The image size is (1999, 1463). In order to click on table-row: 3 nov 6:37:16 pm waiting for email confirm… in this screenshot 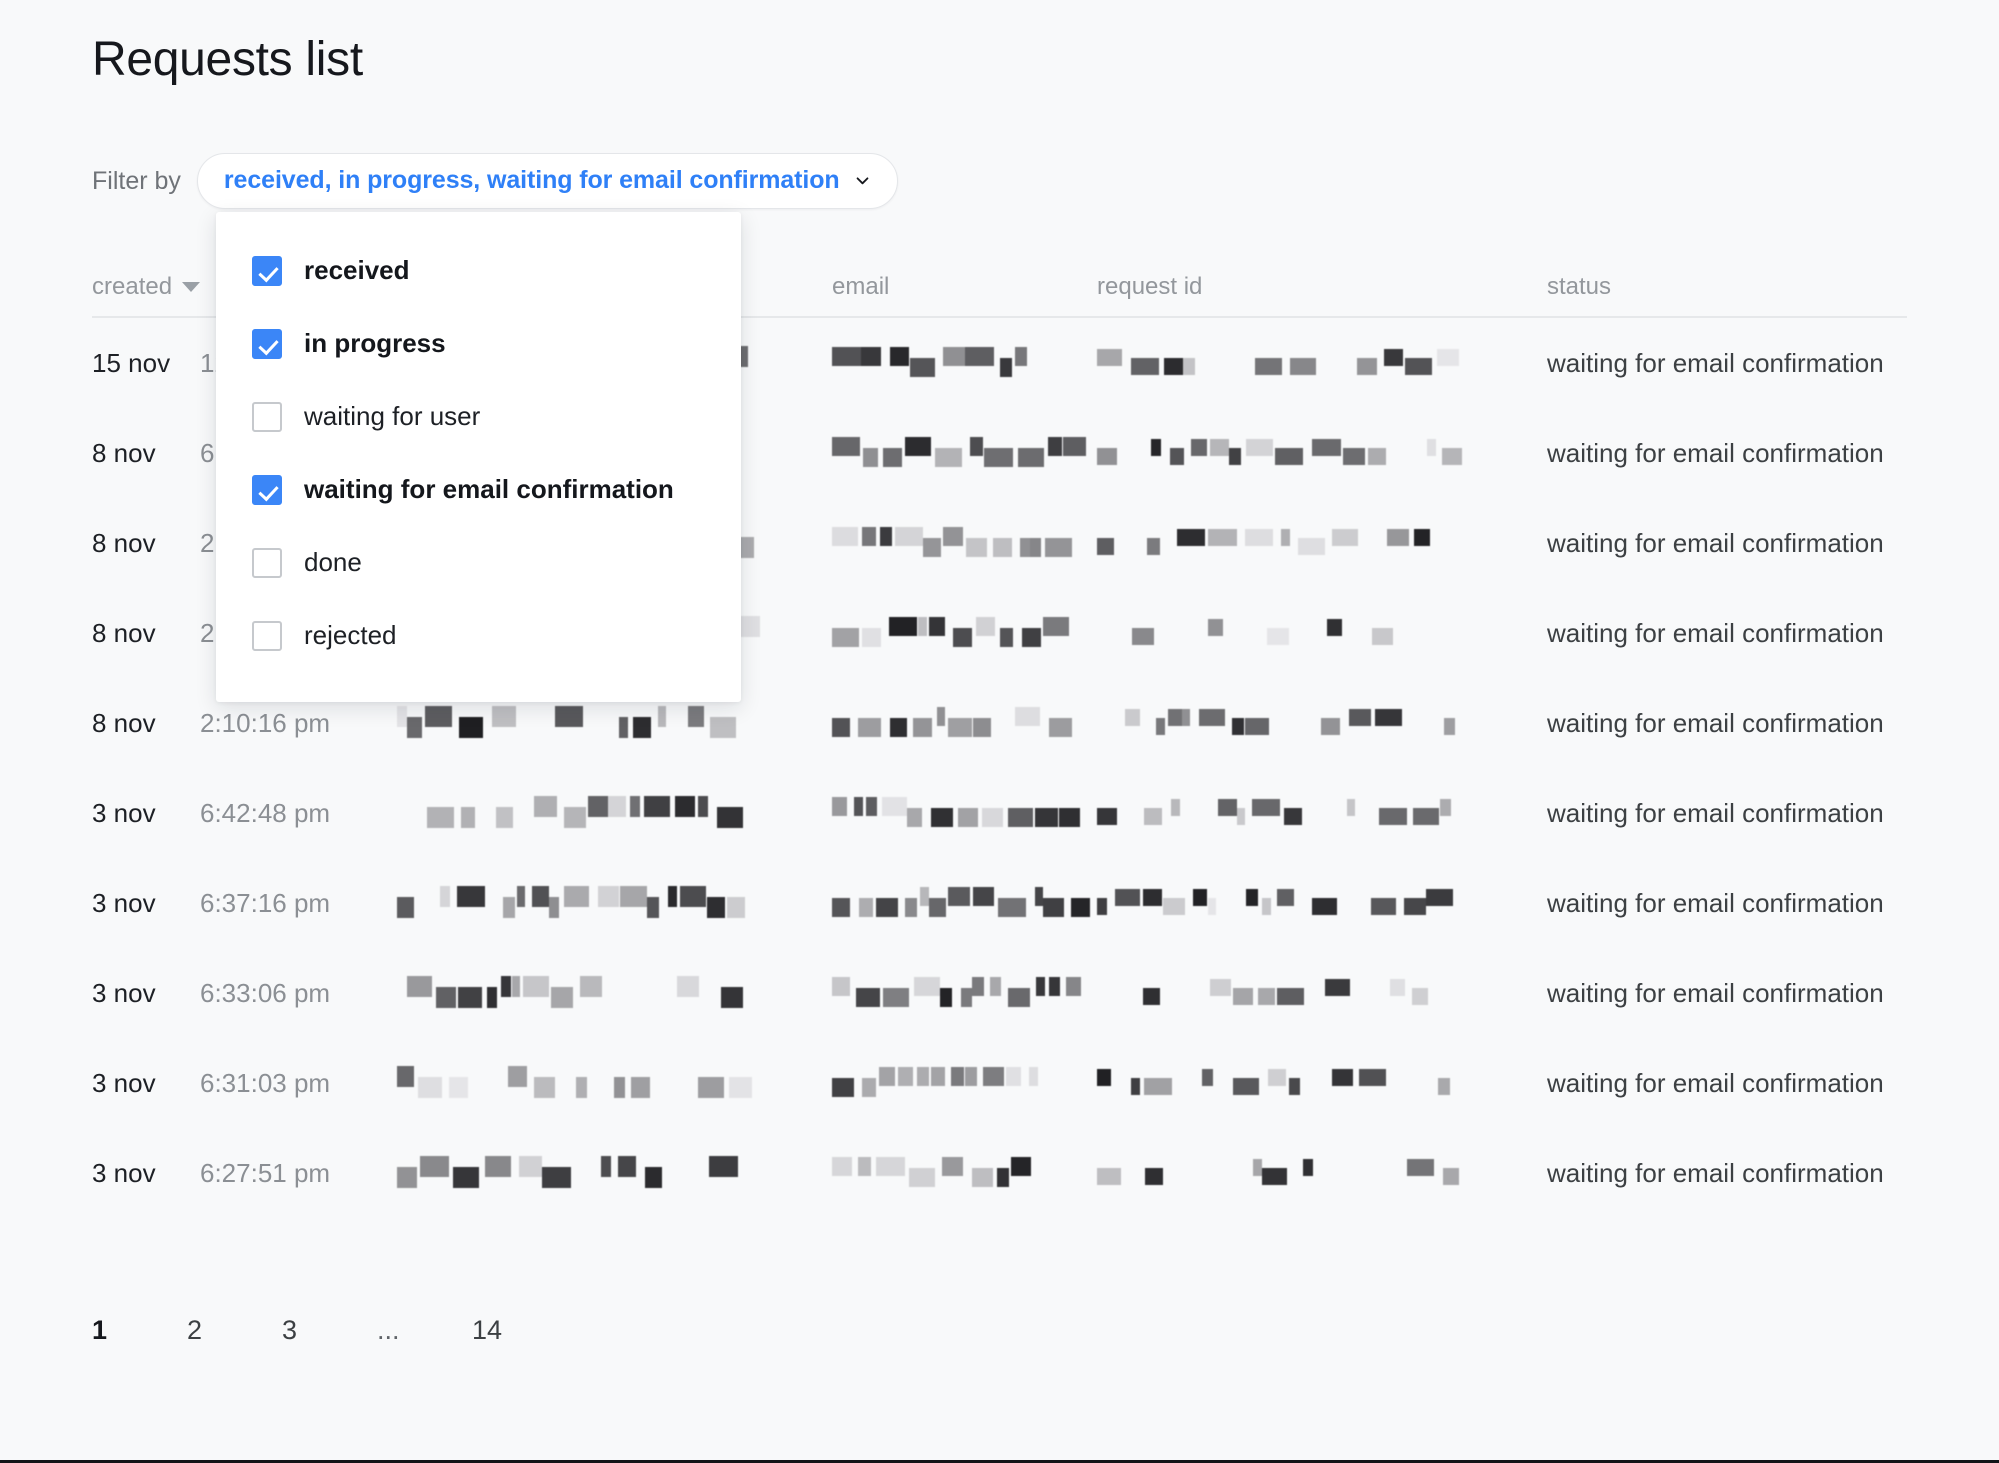, I will do `click(999, 903)`.